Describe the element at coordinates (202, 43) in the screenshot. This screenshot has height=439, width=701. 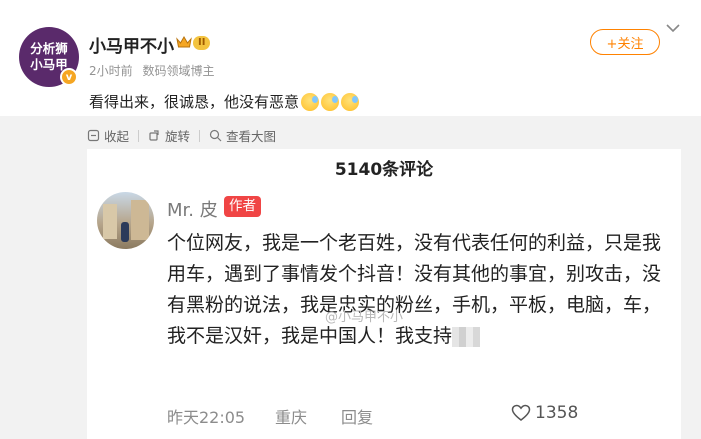
I see `level-badge: II` at that location.